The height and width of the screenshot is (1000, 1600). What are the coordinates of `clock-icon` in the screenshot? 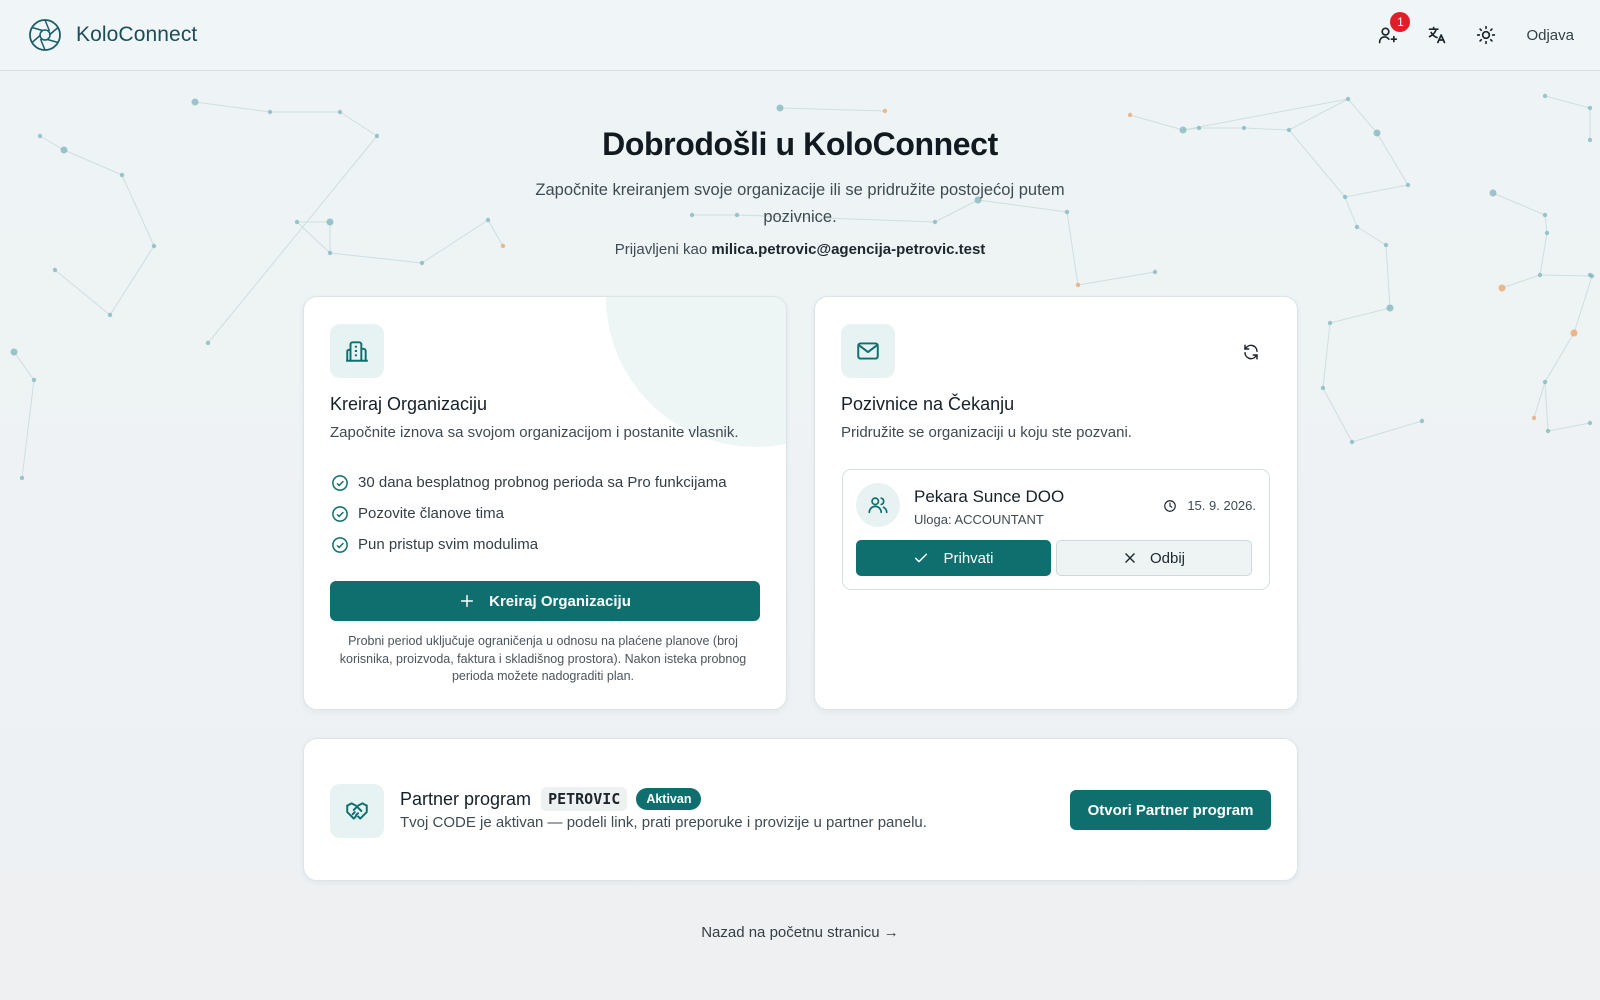 It's located at (1170, 505).